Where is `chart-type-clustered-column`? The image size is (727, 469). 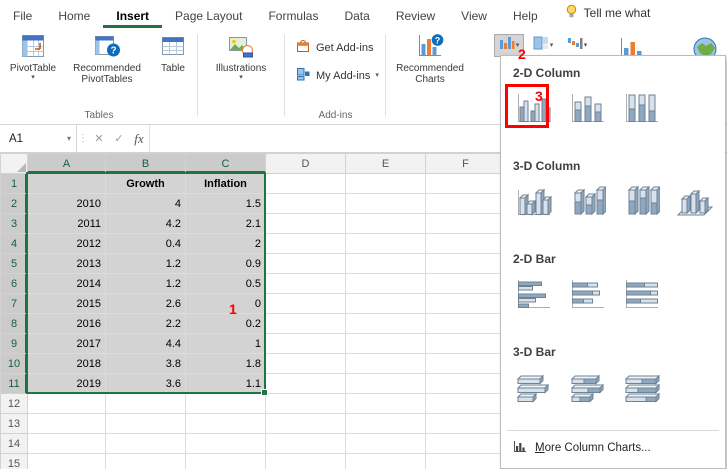
chart-type-clustered-column is located at coordinates (532, 109).